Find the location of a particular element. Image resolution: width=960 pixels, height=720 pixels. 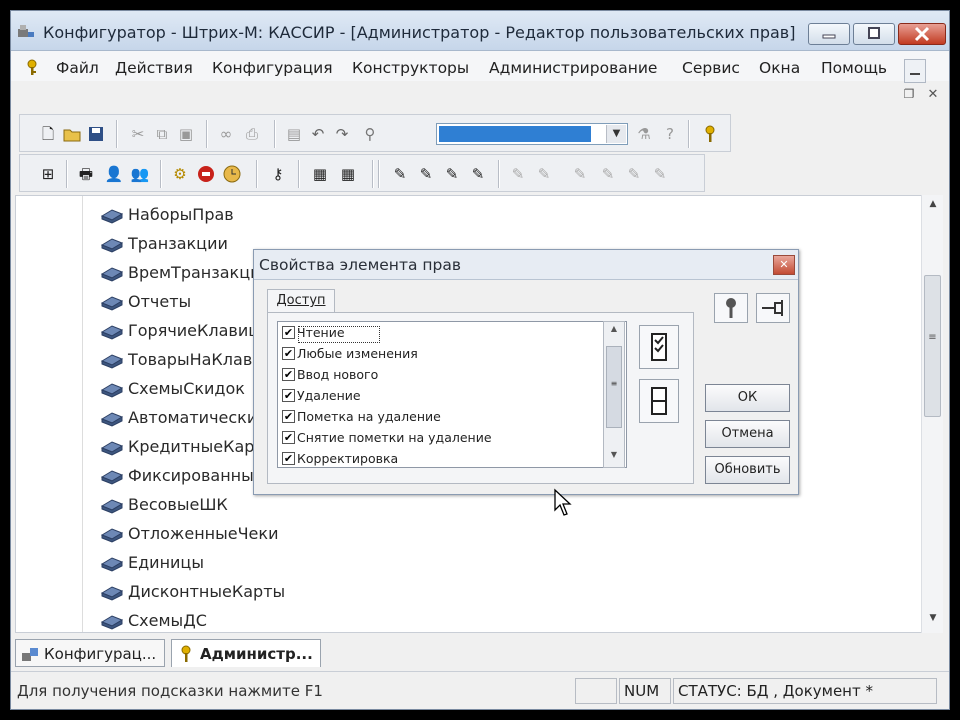

menu-configuration: Конфигурация is located at coordinates (272, 68).